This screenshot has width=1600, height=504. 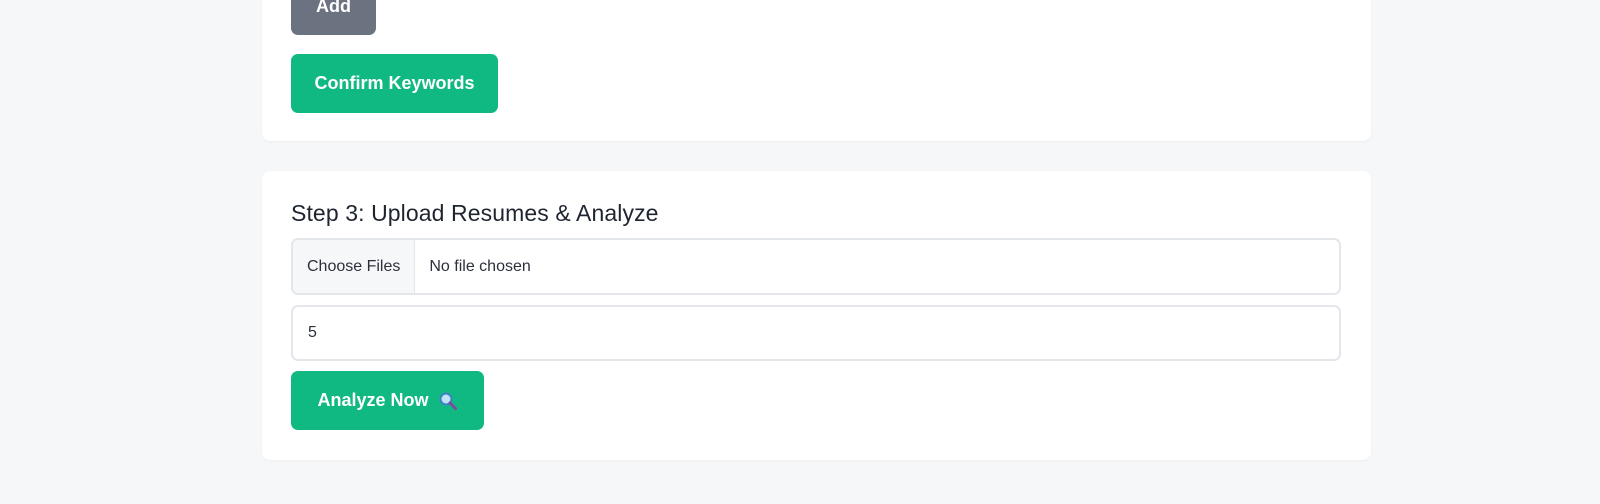 I want to click on resume-file-input: Choose Files No file chosen, so click(x=816, y=266).